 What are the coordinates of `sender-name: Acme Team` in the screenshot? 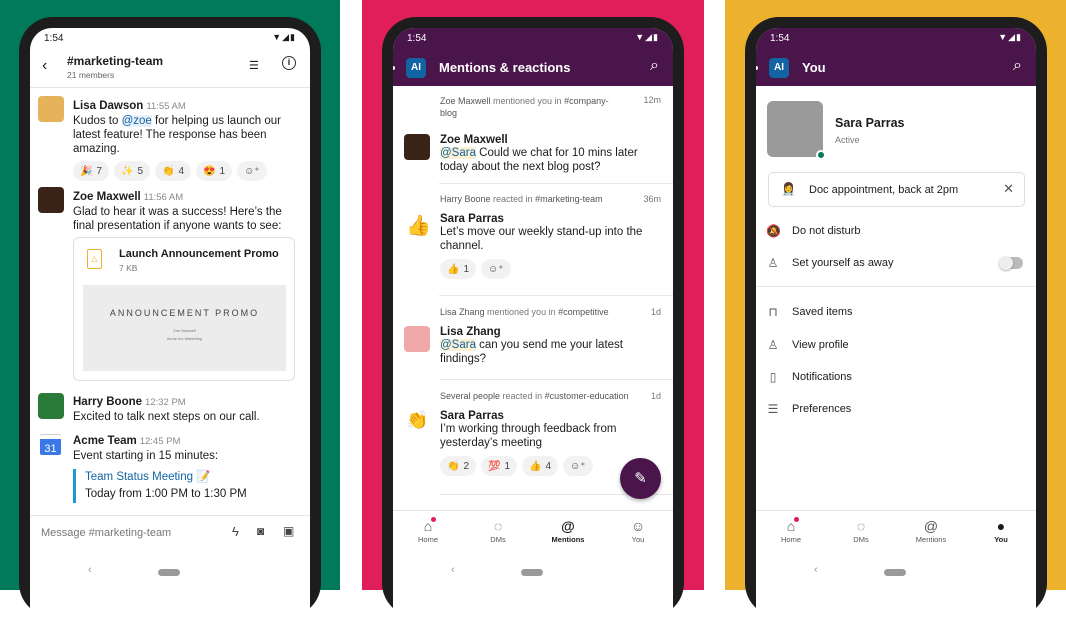 It's located at (105, 441).